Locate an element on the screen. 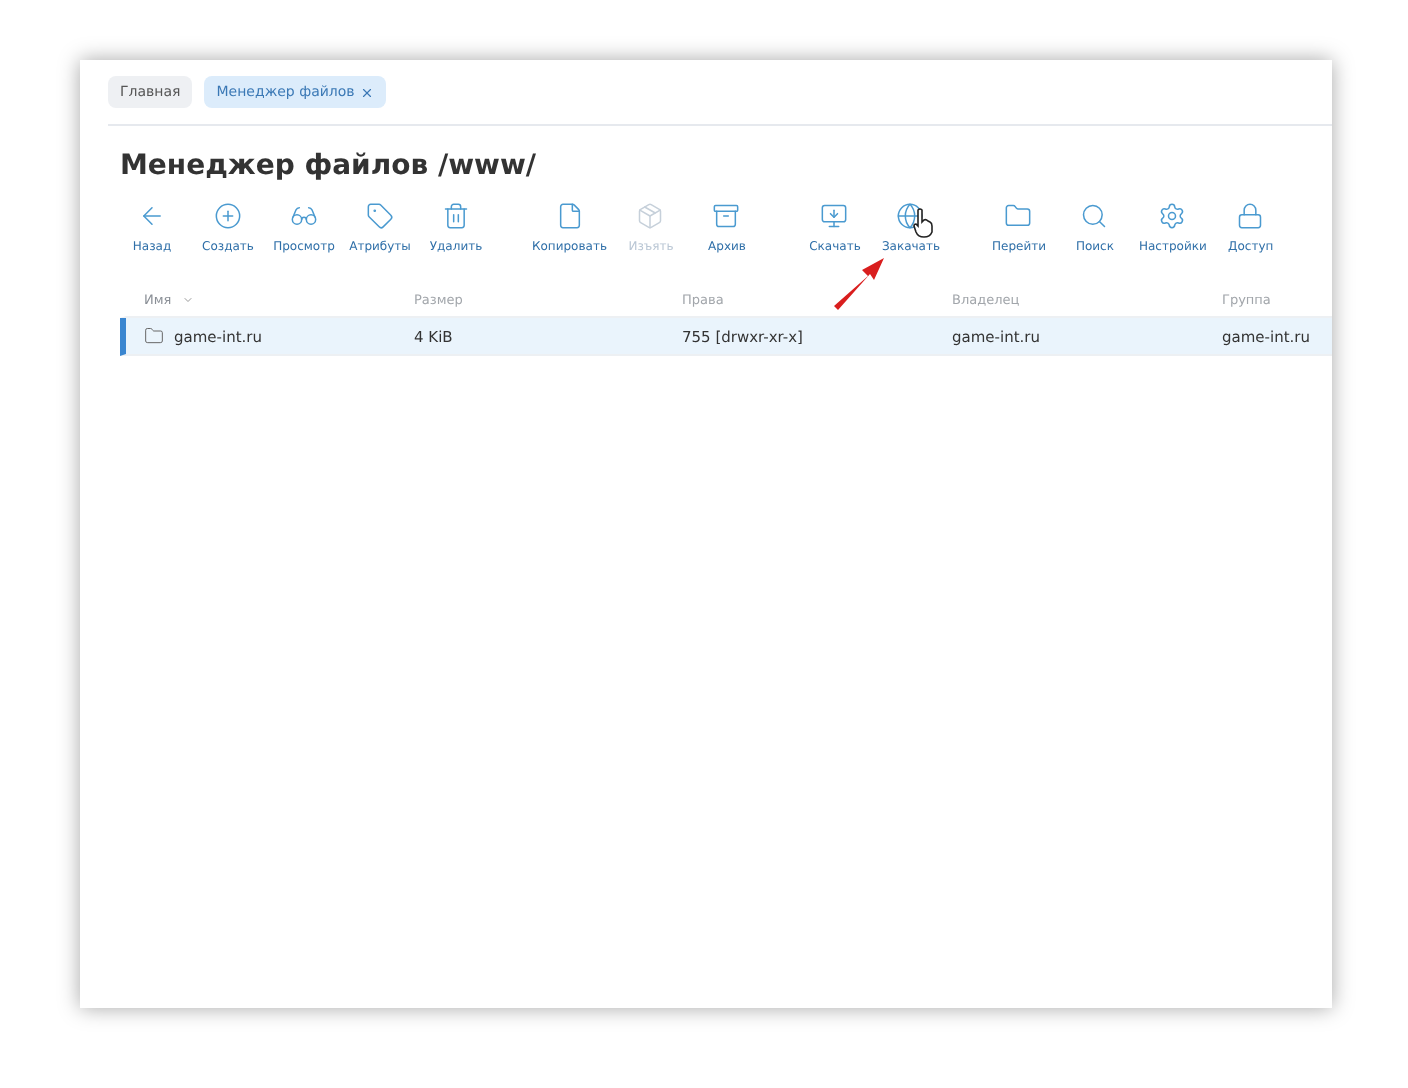 The height and width of the screenshot is (1088, 1408). lock-icon is located at coordinates (1250, 216).